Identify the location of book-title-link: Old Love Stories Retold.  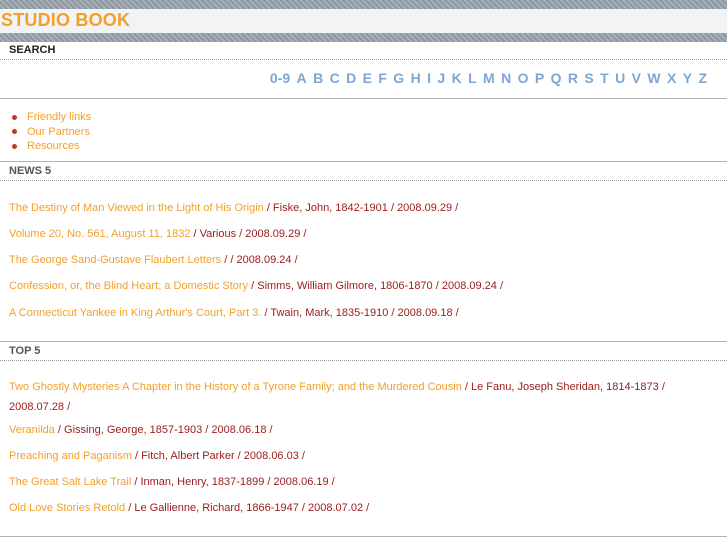
(67, 508).